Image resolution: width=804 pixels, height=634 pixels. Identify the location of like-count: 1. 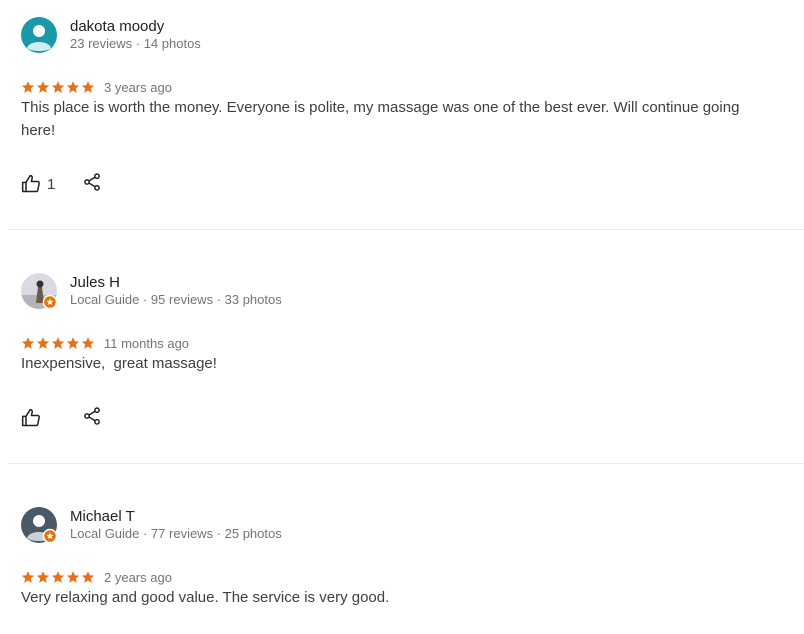
(51, 184).